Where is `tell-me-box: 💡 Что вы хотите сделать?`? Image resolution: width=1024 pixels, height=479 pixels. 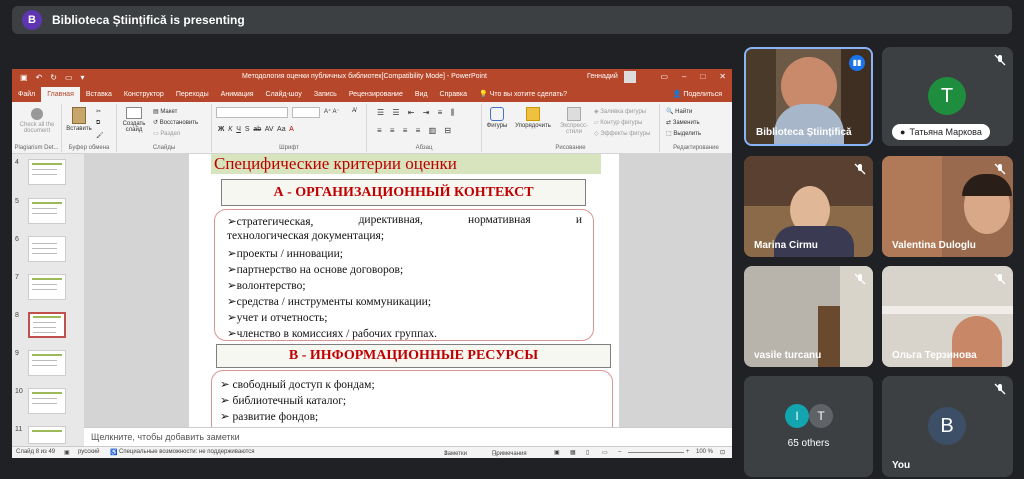
tell-me-box: 💡 Что вы хотите сделать? is located at coordinates (523, 96).